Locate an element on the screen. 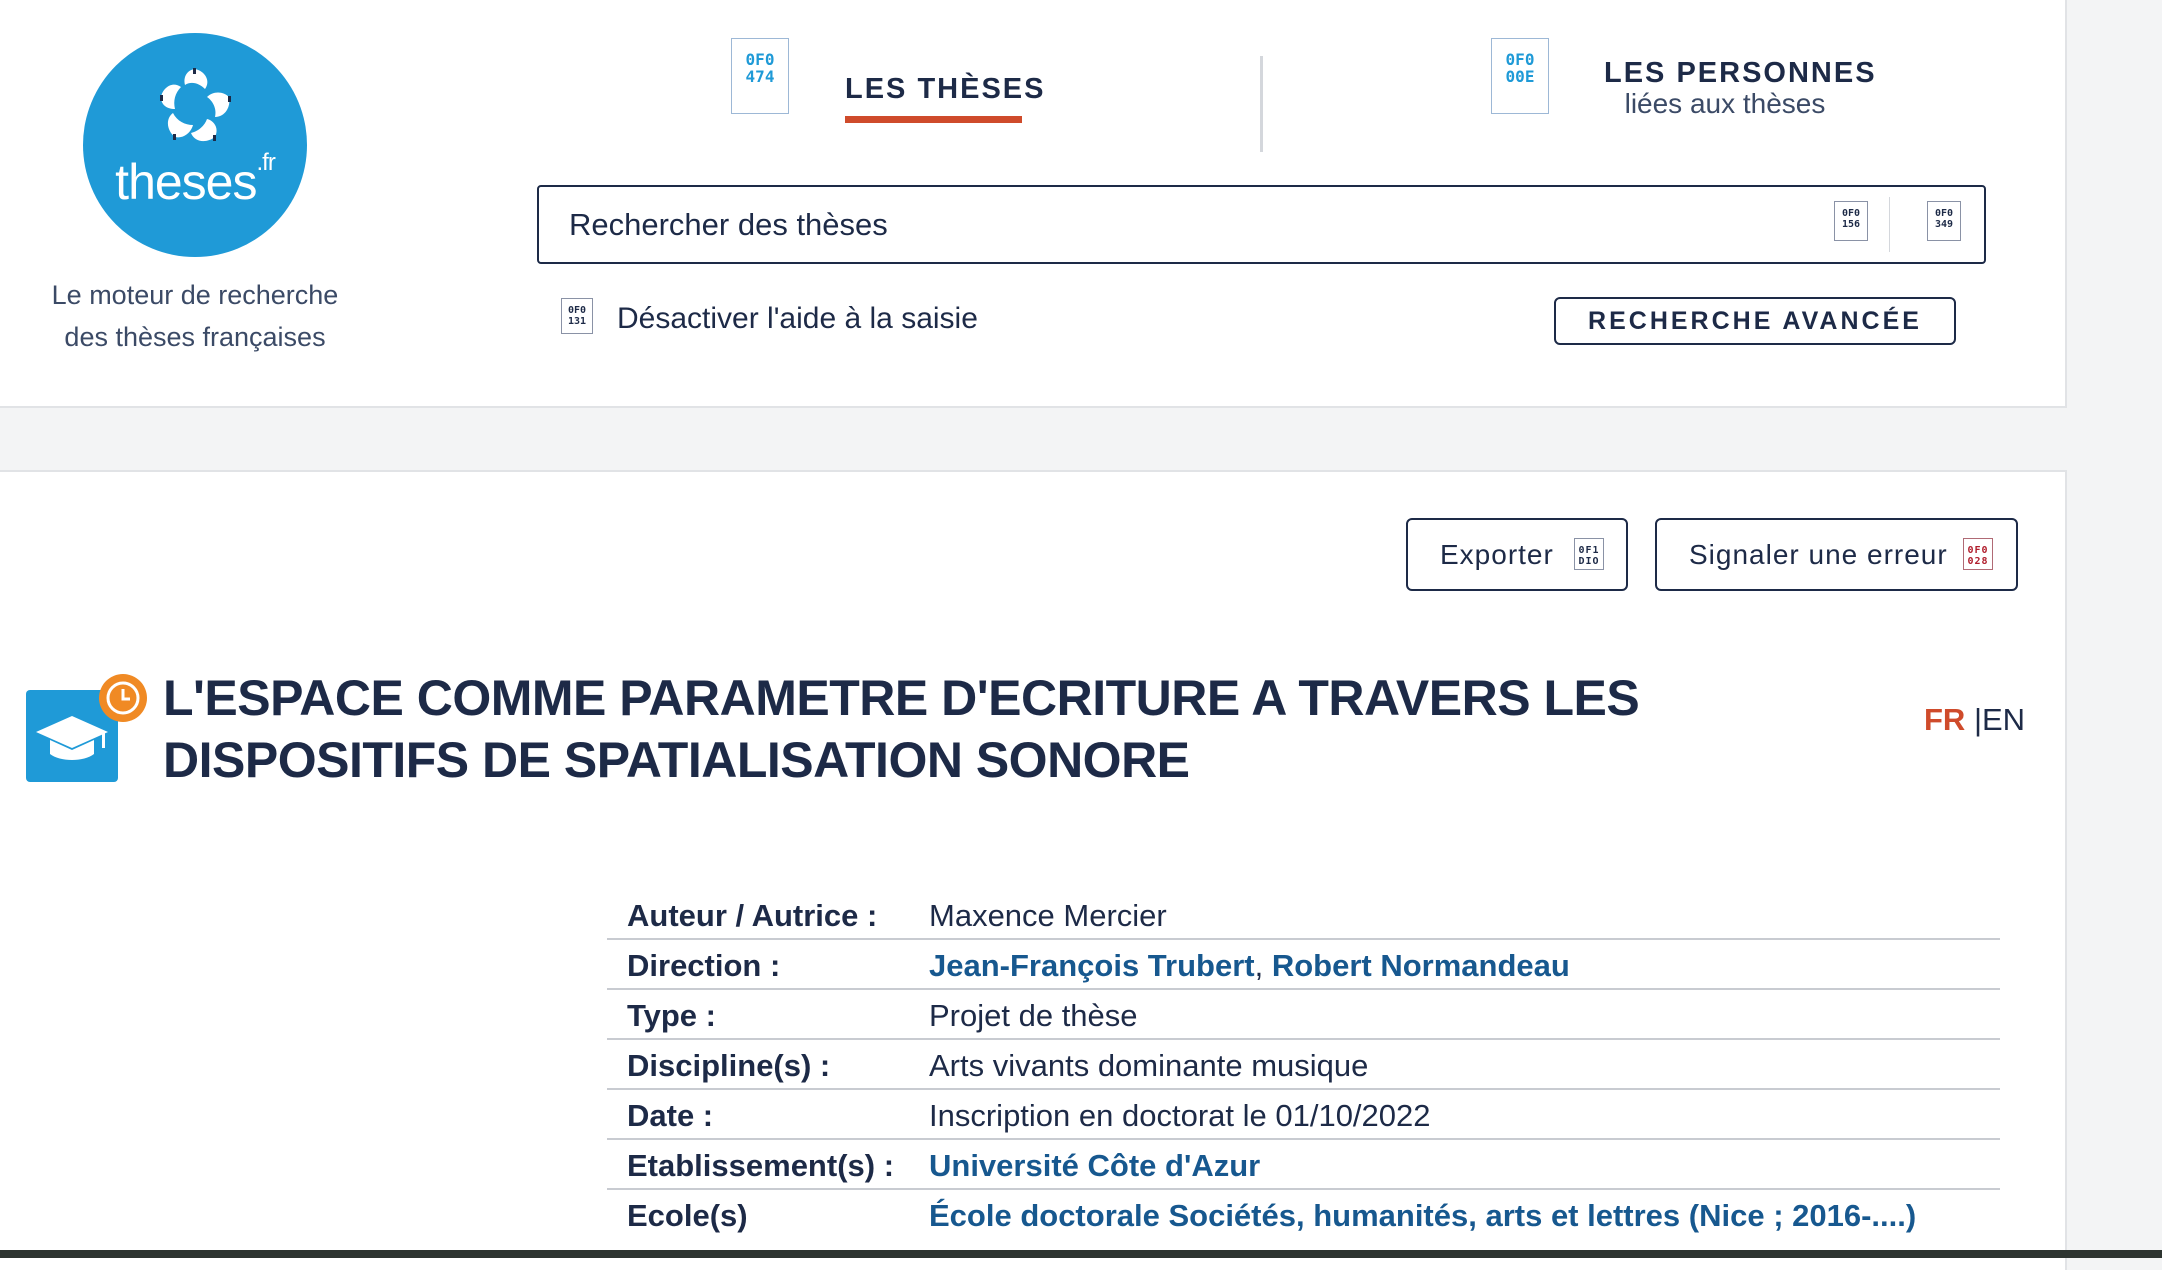 Image resolution: width=2162 pixels, height=1270 pixels. direction-label: Direction : is located at coordinates (704, 965).